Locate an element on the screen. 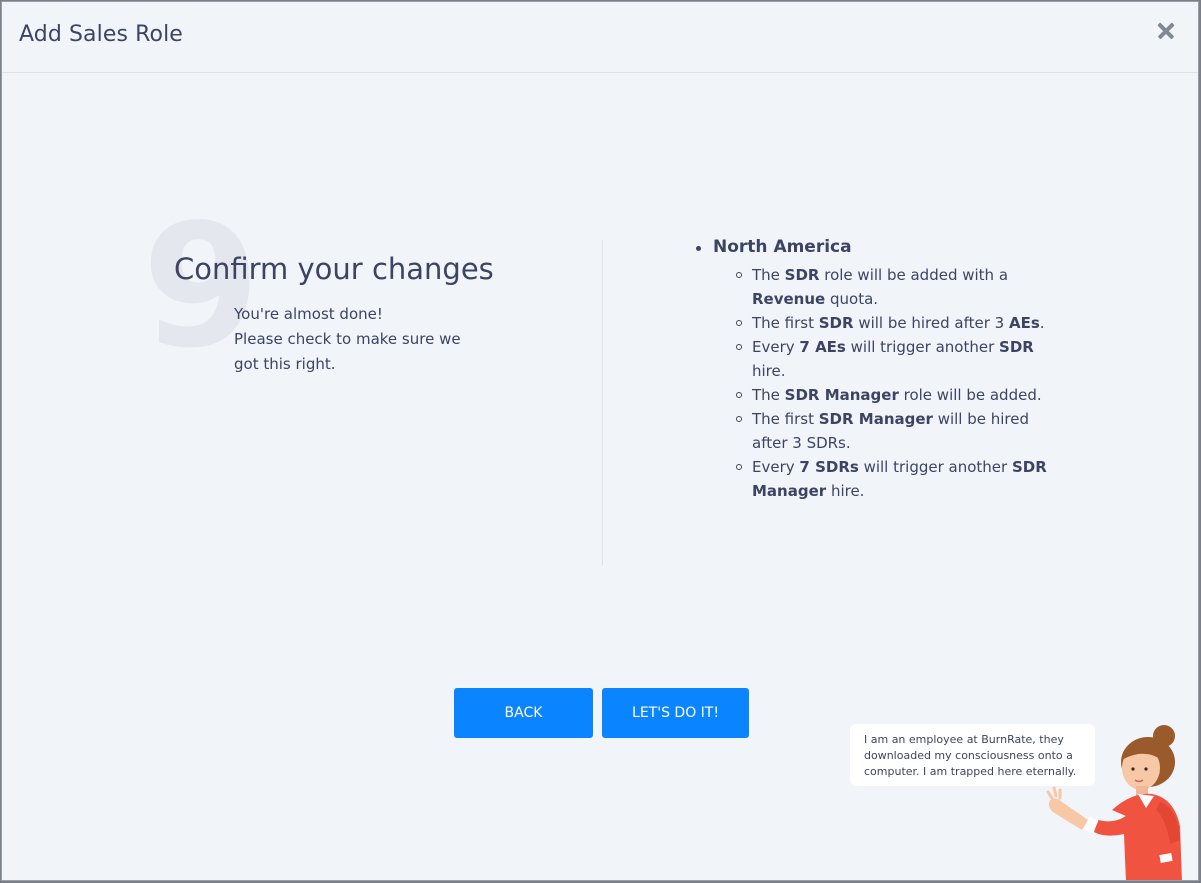 The height and width of the screenshot is (883, 1201). close-icon is located at coordinates (1167, 31).